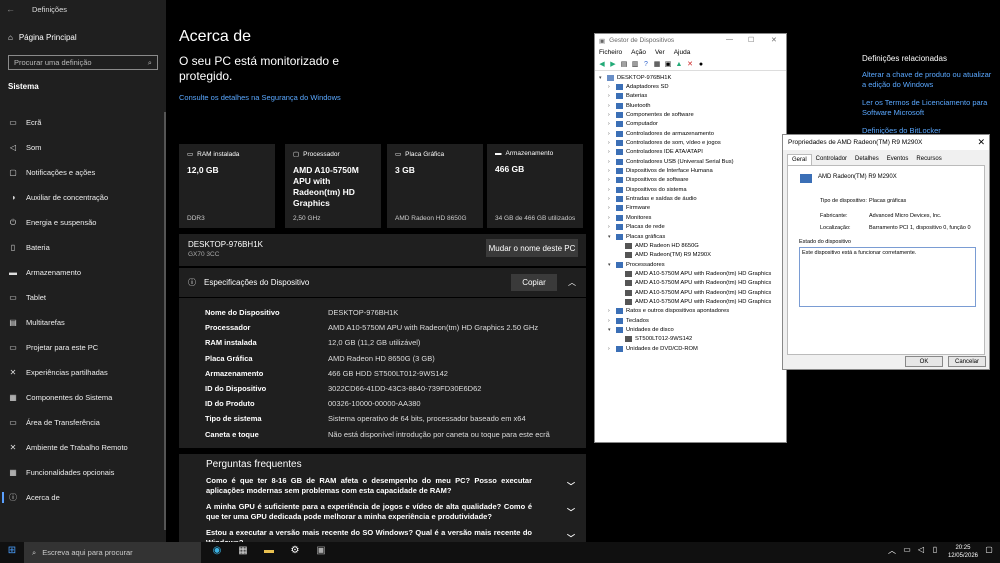  I want to click on tree-node: ▾ Processadores, so click(690, 264).